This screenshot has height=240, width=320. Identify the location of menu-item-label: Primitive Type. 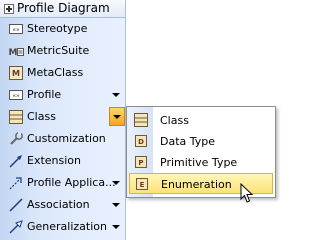
(199, 162).